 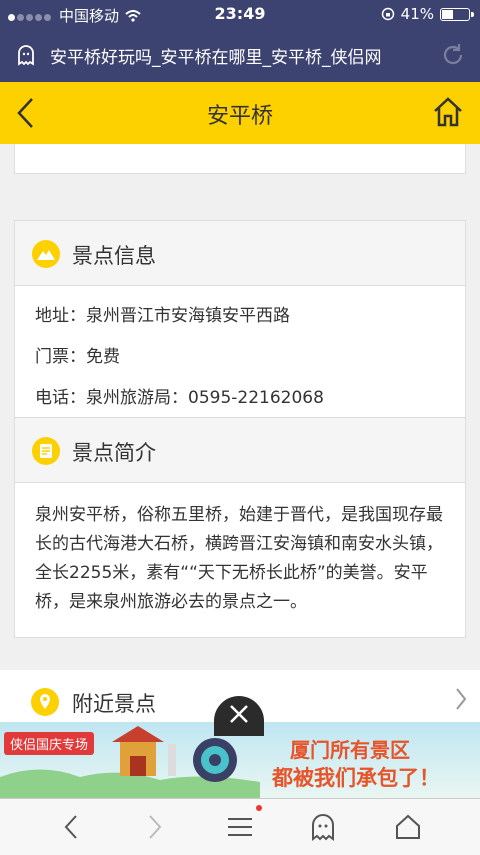 I want to click on reload-icon, so click(x=453, y=55).